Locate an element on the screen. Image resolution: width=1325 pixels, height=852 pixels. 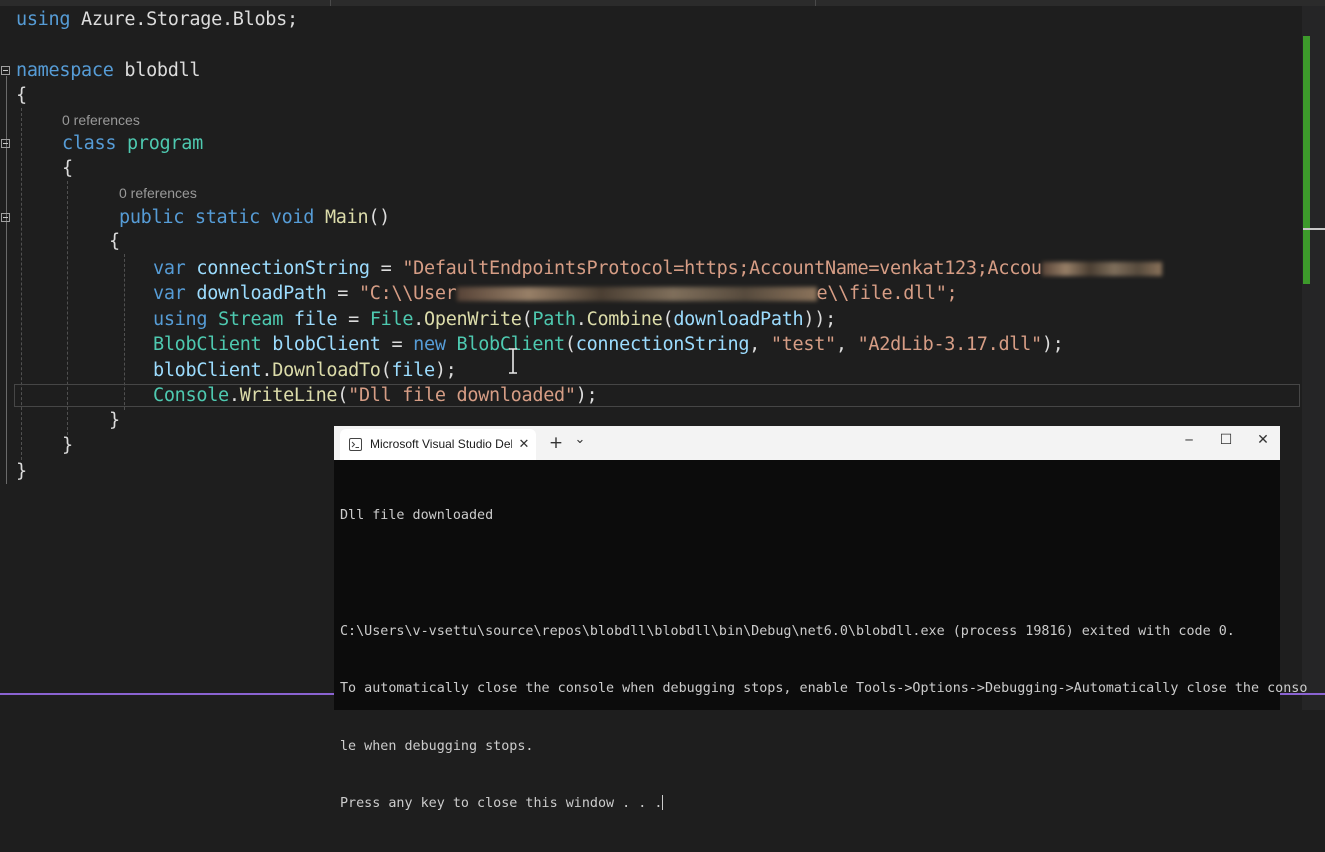
scrollbar-change-marker is located at coordinates (1306, 160).